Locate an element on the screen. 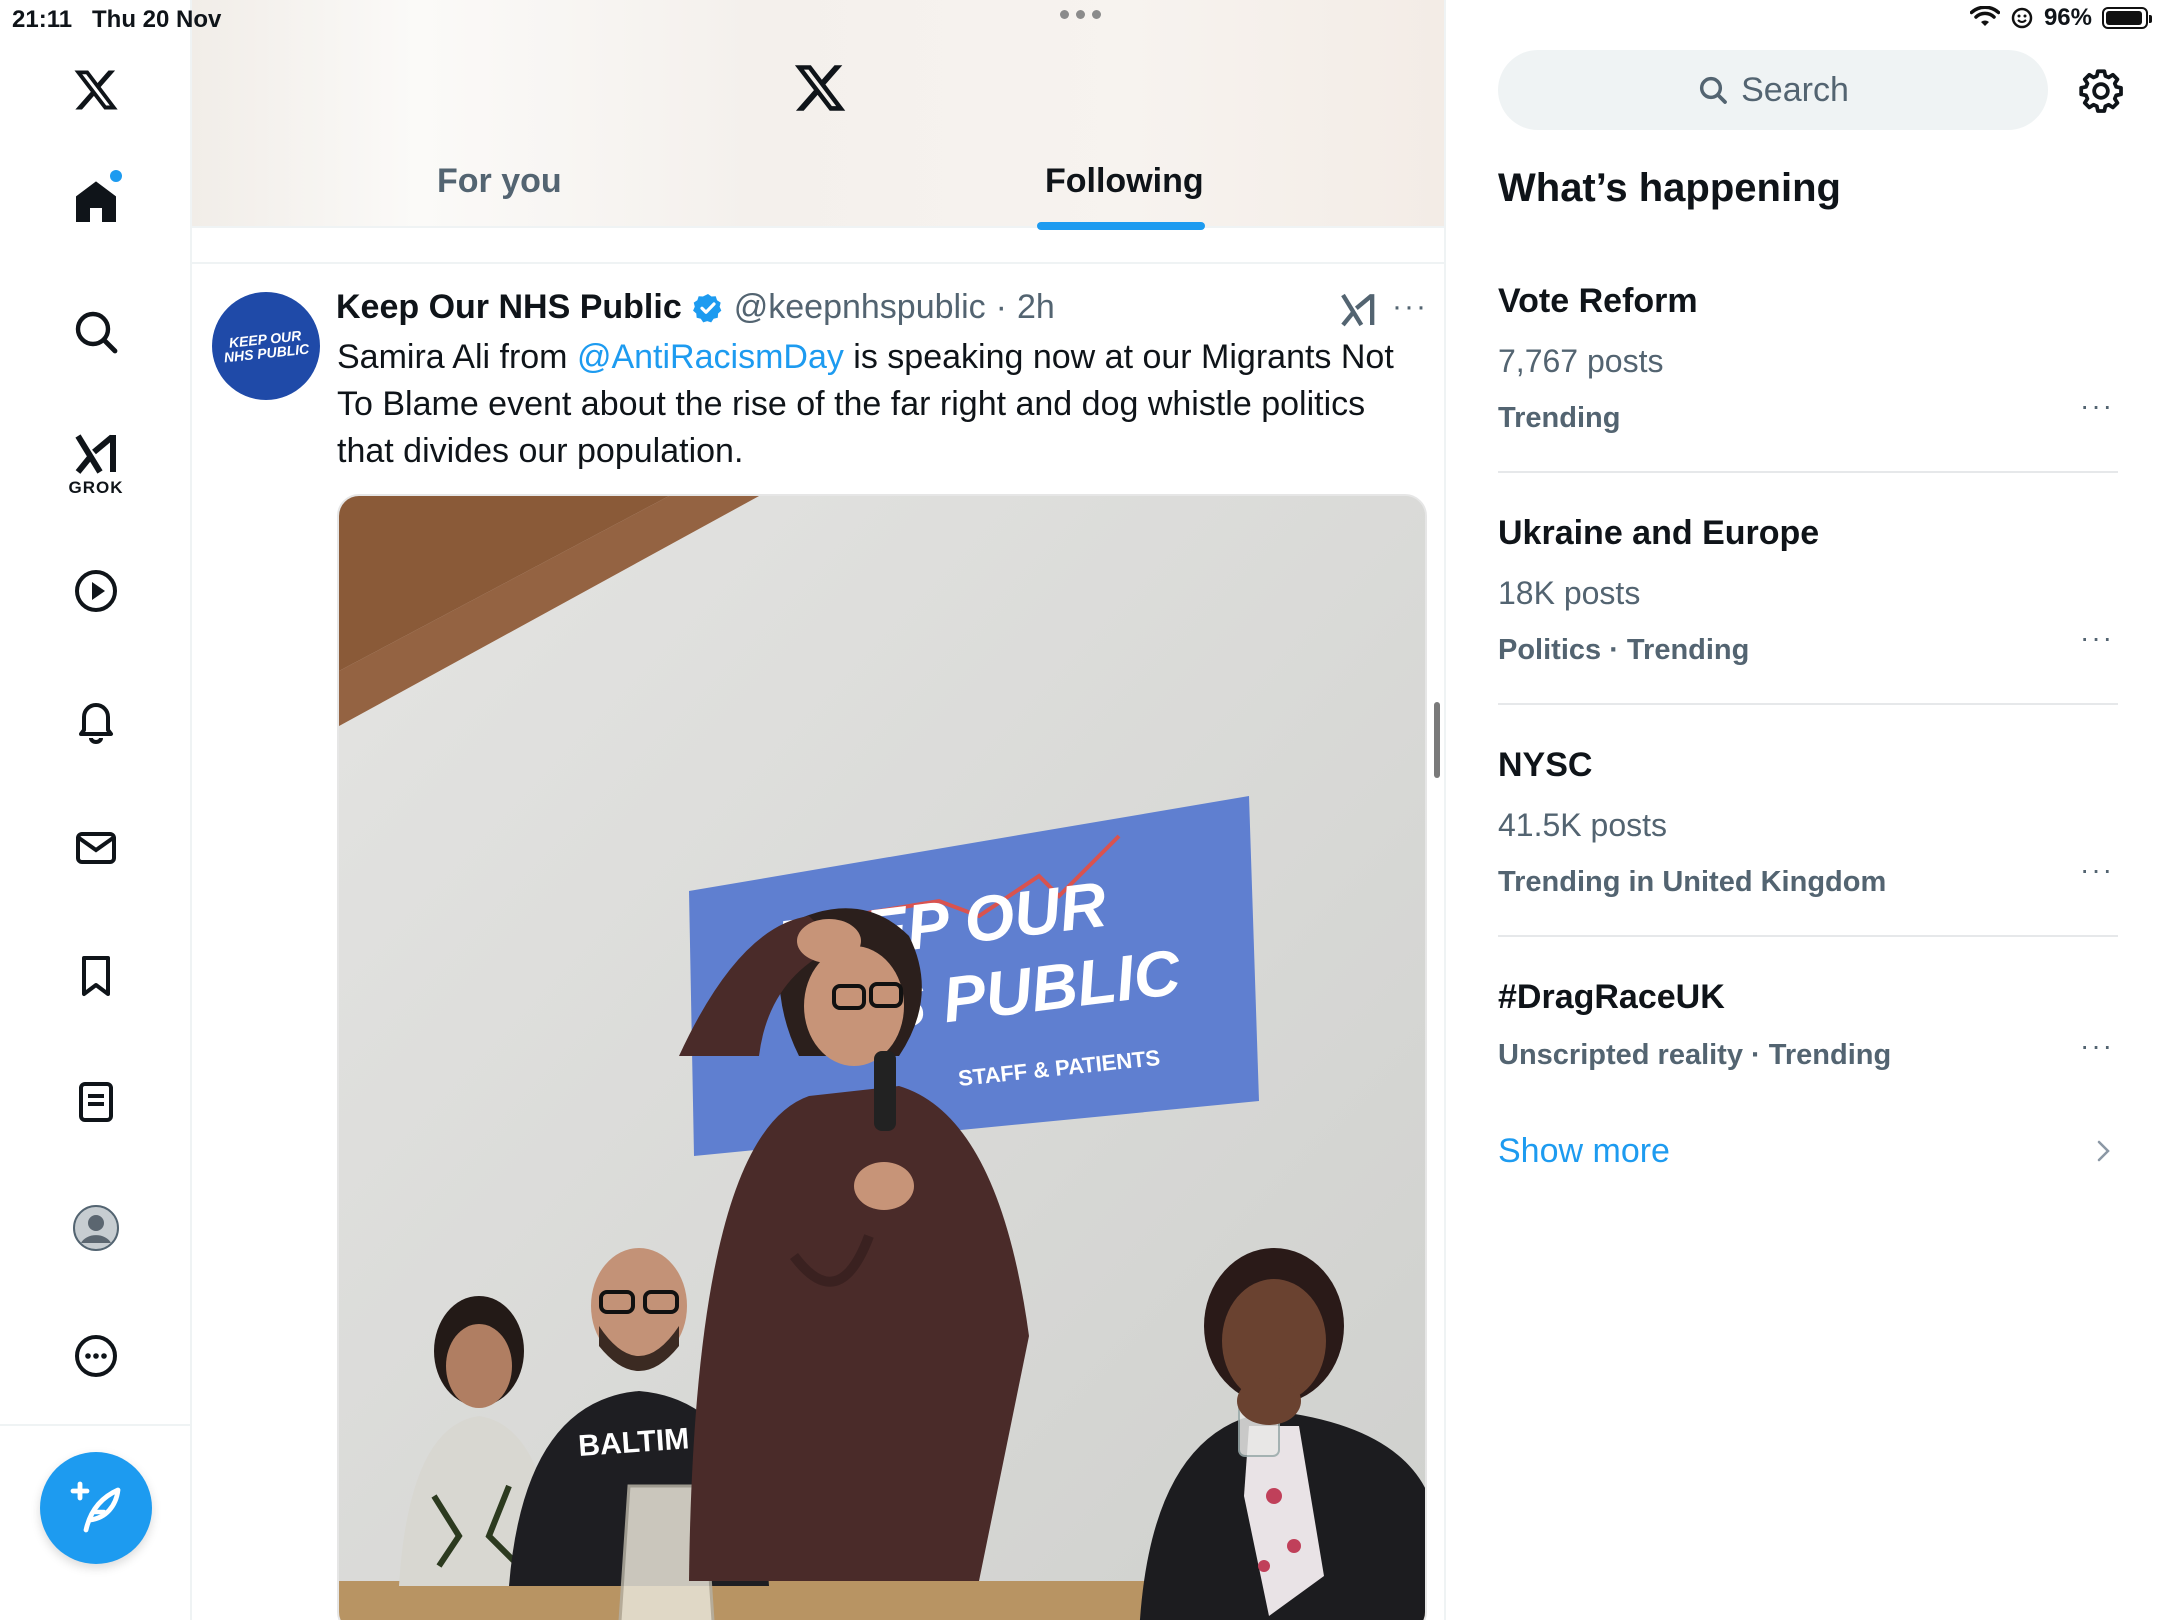  bookmarks-icon is located at coordinates (96, 976).